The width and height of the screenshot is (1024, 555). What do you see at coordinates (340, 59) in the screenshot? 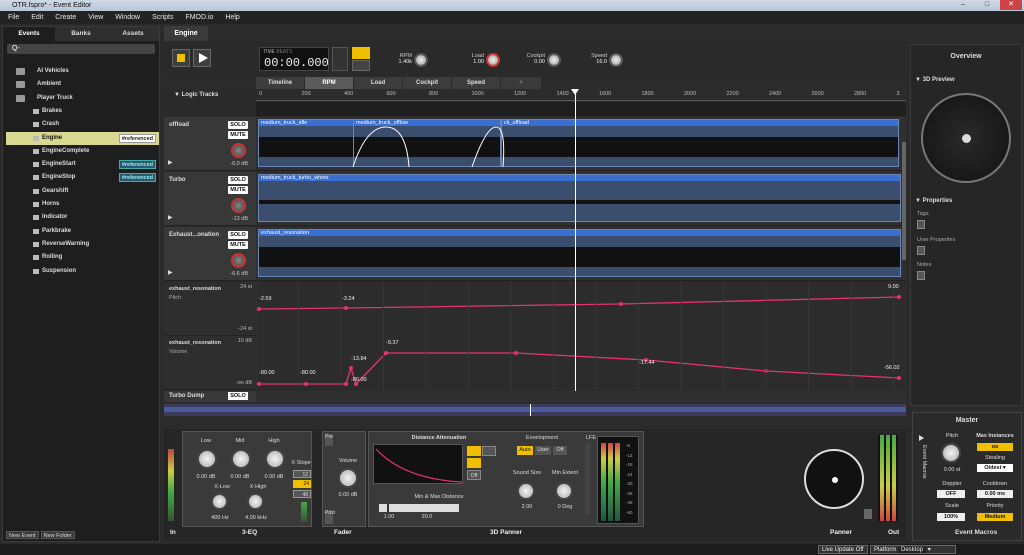
I see `loop-toggle` at bounding box center [340, 59].